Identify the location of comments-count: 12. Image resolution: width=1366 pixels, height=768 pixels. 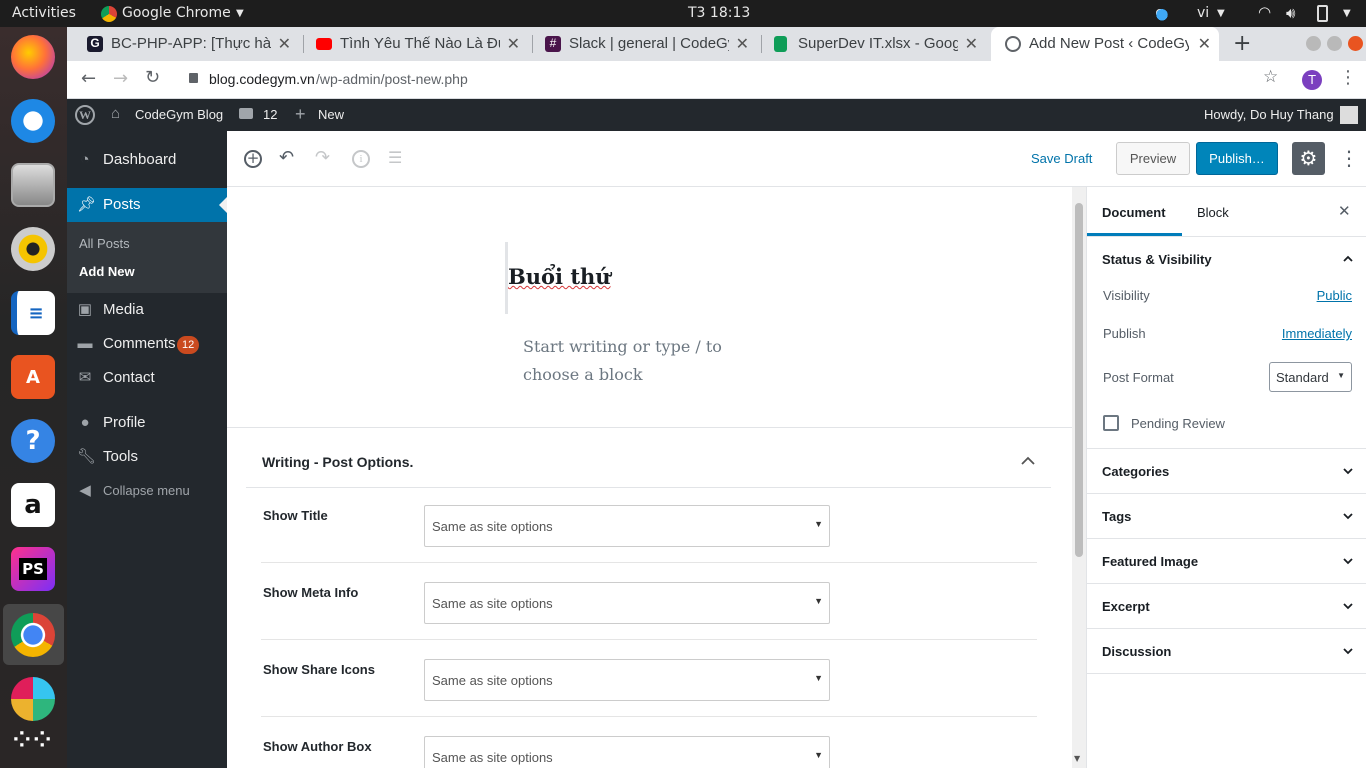
(270, 114).